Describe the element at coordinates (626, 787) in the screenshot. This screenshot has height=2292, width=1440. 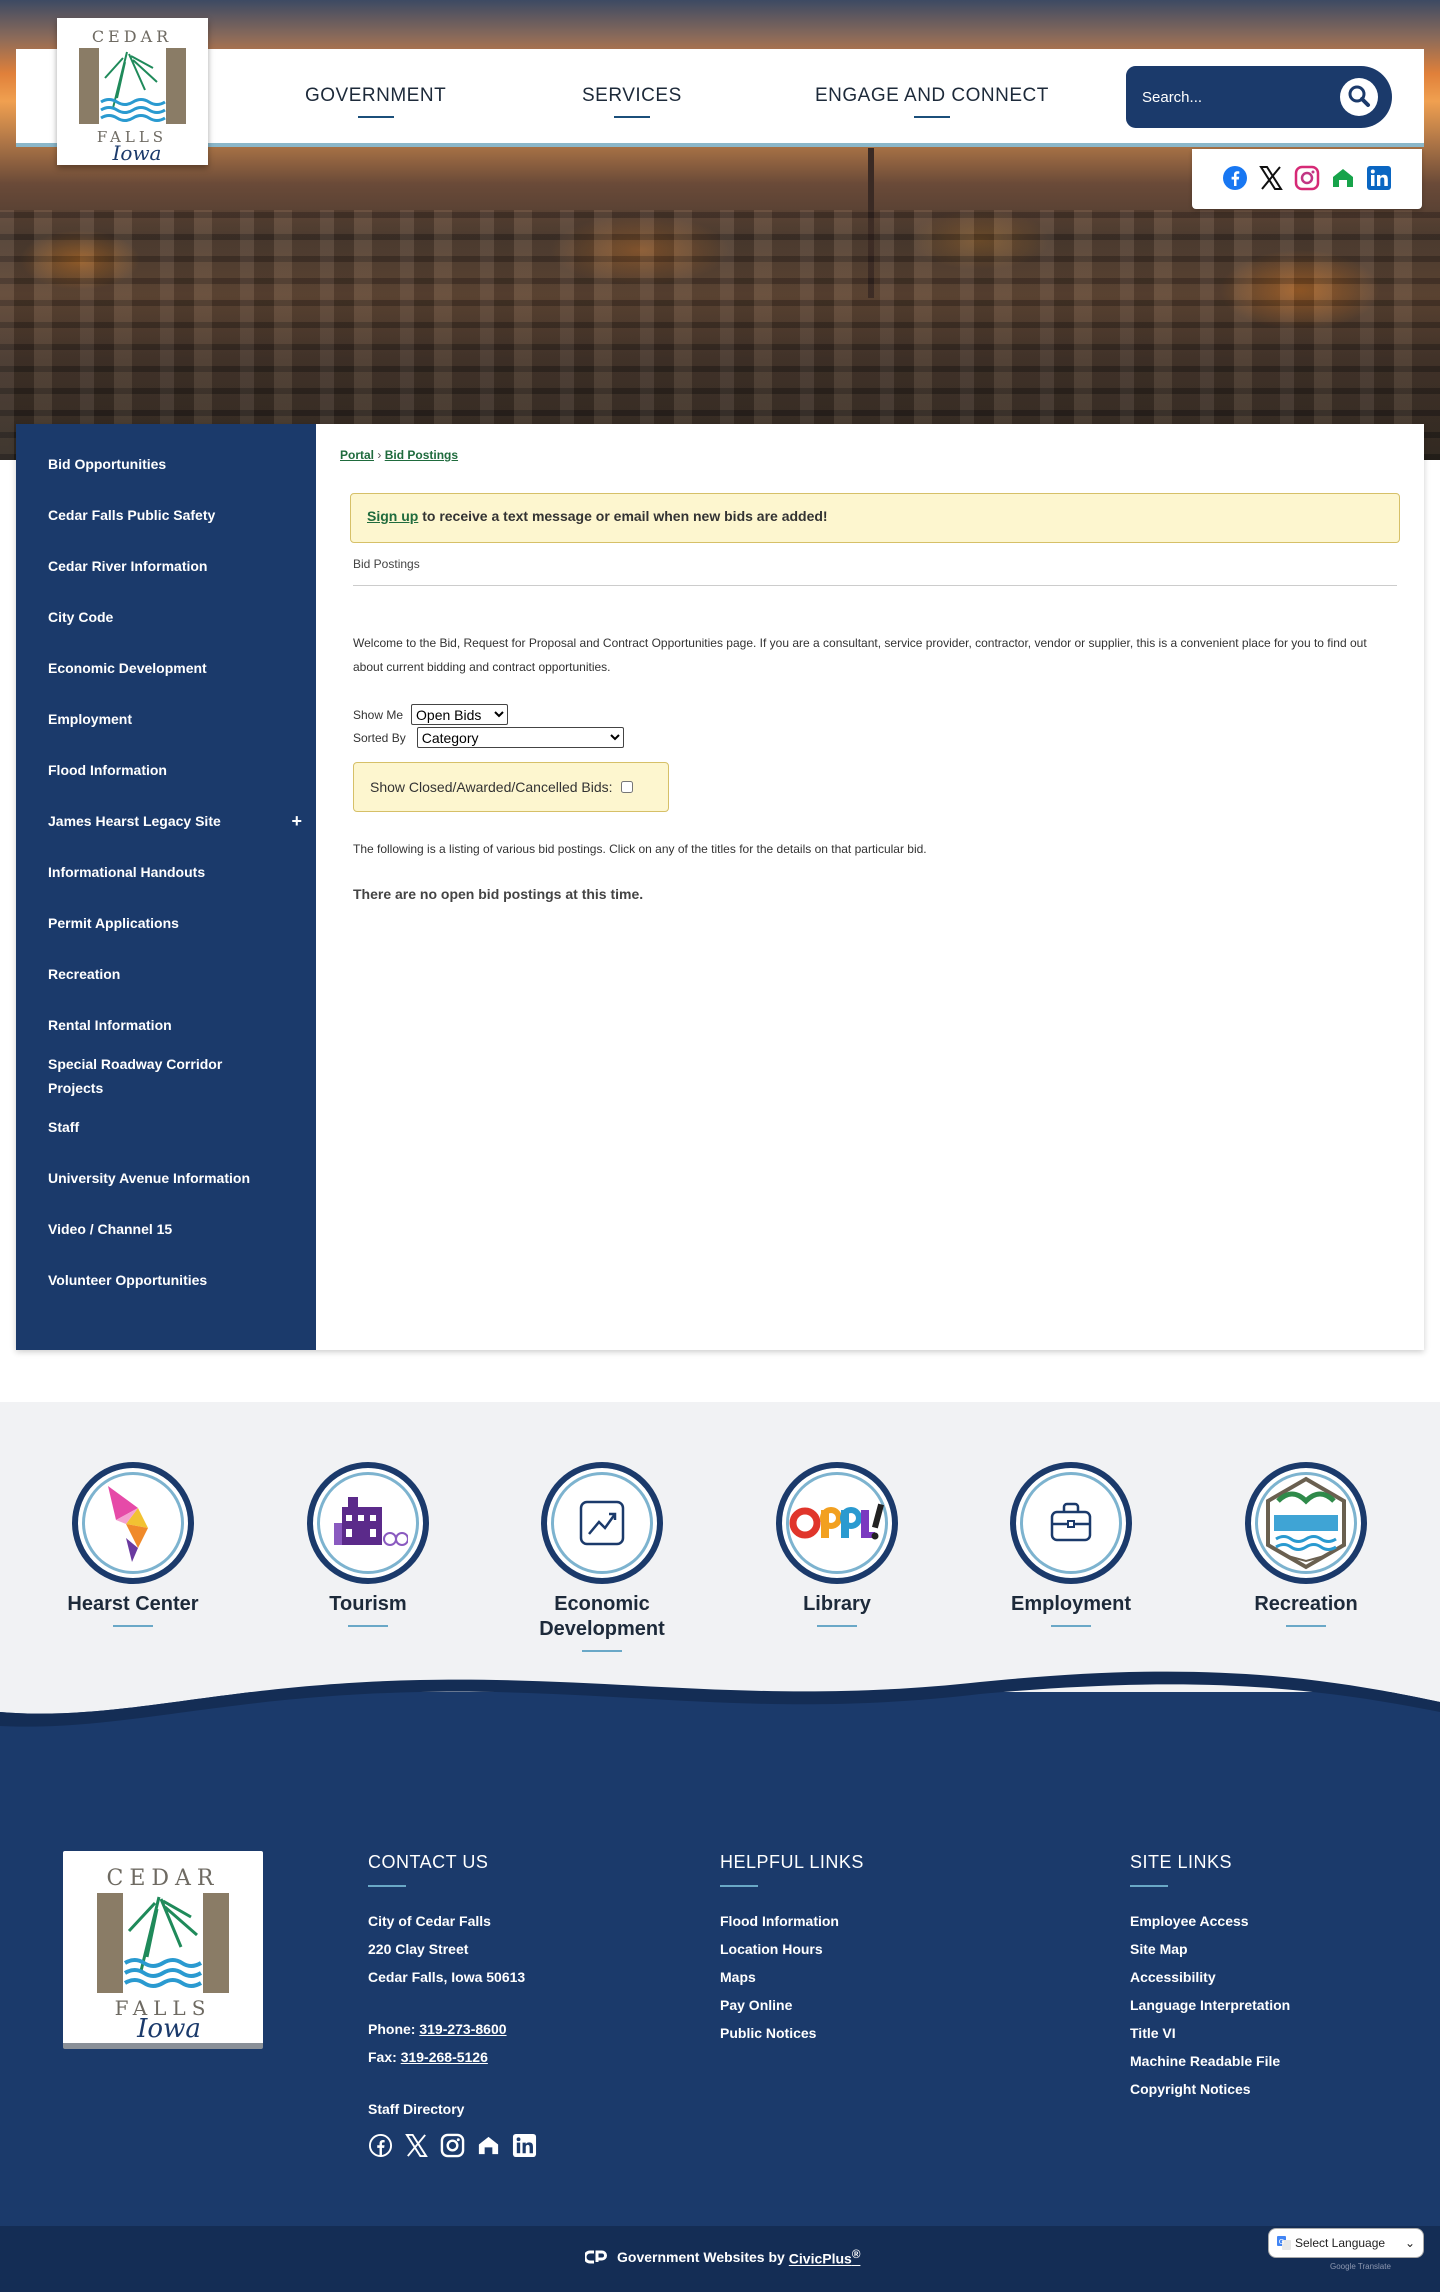
I see `show-closed-checkbox` at that location.